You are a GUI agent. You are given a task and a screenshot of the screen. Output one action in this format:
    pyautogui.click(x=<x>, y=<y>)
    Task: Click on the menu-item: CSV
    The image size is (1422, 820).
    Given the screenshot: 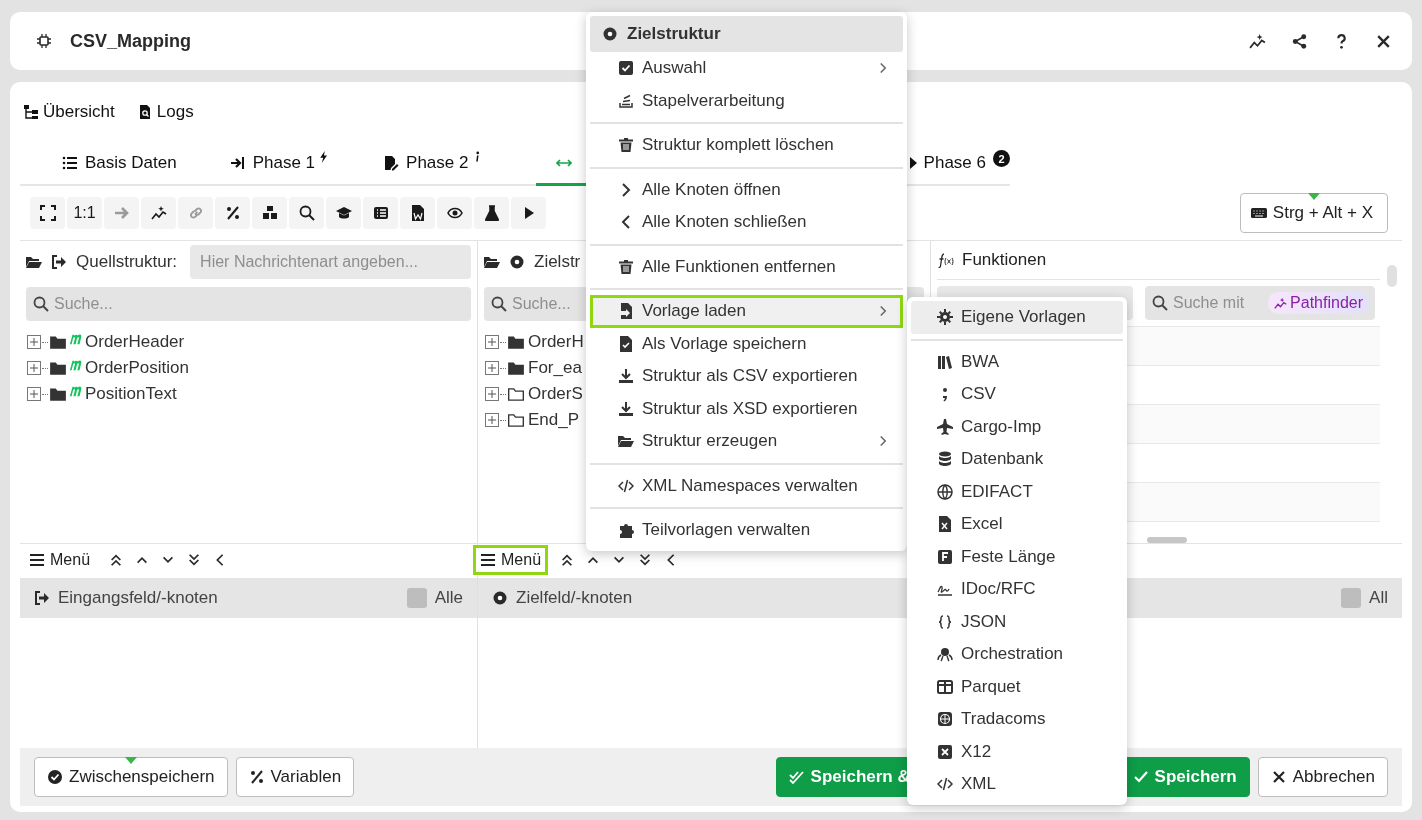 What is the action you would take?
    pyautogui.click(x=1017, y=394)
    